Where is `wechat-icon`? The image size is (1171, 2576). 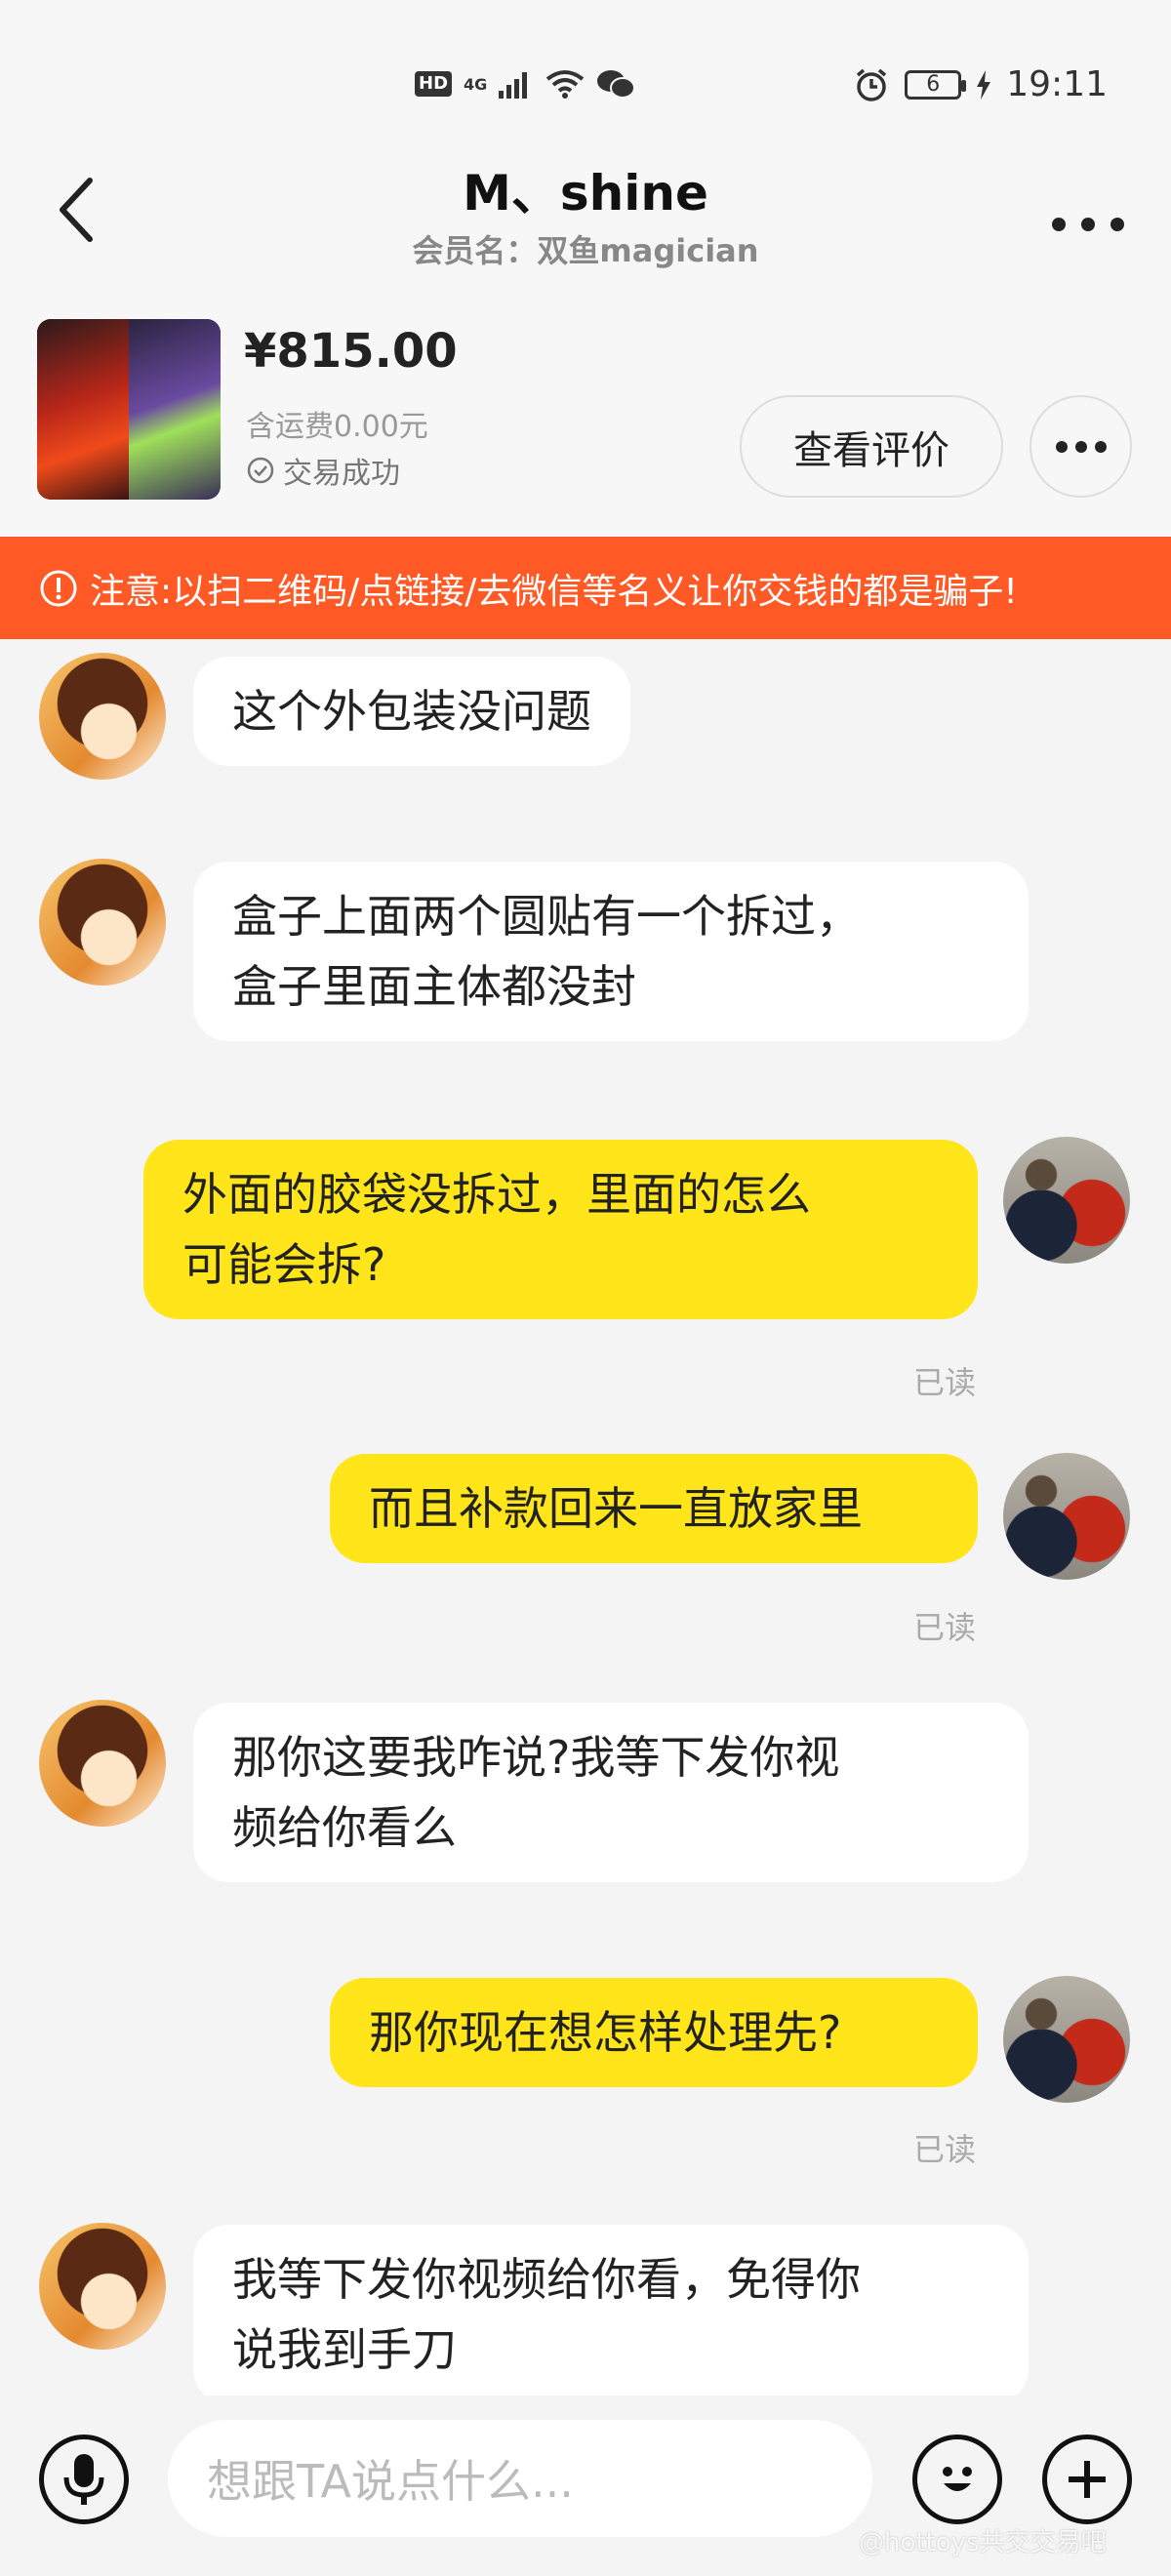 wechat-icon is located at coordinates (616, 84).